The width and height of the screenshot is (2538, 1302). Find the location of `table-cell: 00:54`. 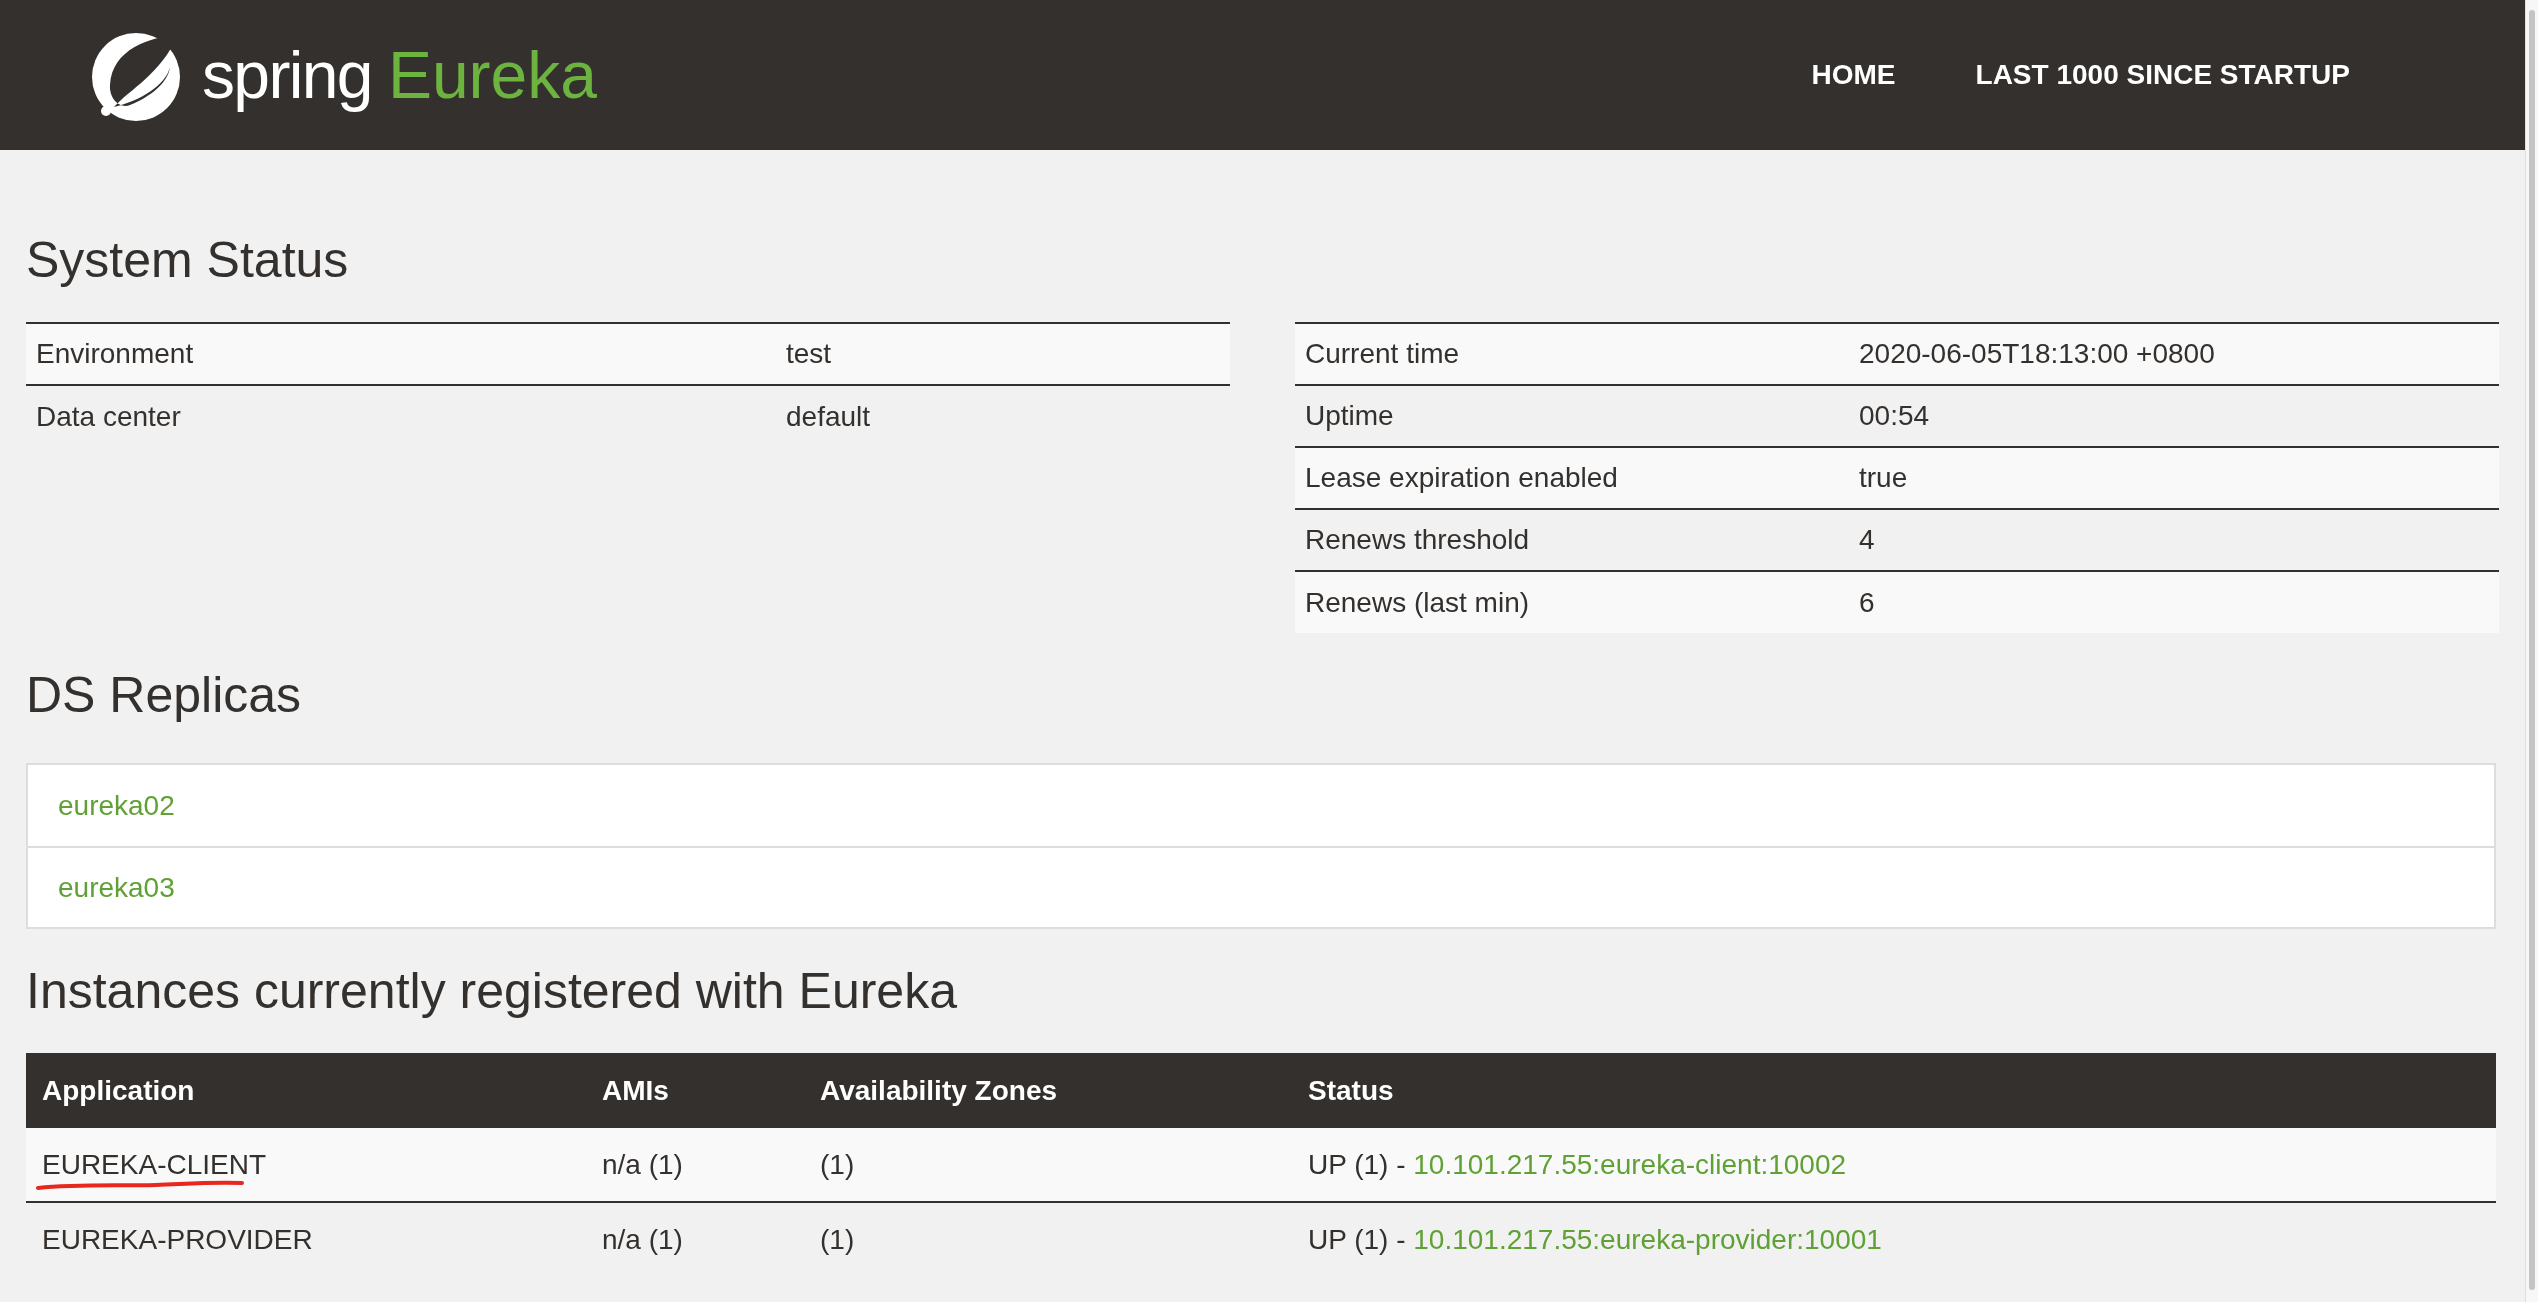

table-cell: 00:54 is located at coordinates (2174, 416).